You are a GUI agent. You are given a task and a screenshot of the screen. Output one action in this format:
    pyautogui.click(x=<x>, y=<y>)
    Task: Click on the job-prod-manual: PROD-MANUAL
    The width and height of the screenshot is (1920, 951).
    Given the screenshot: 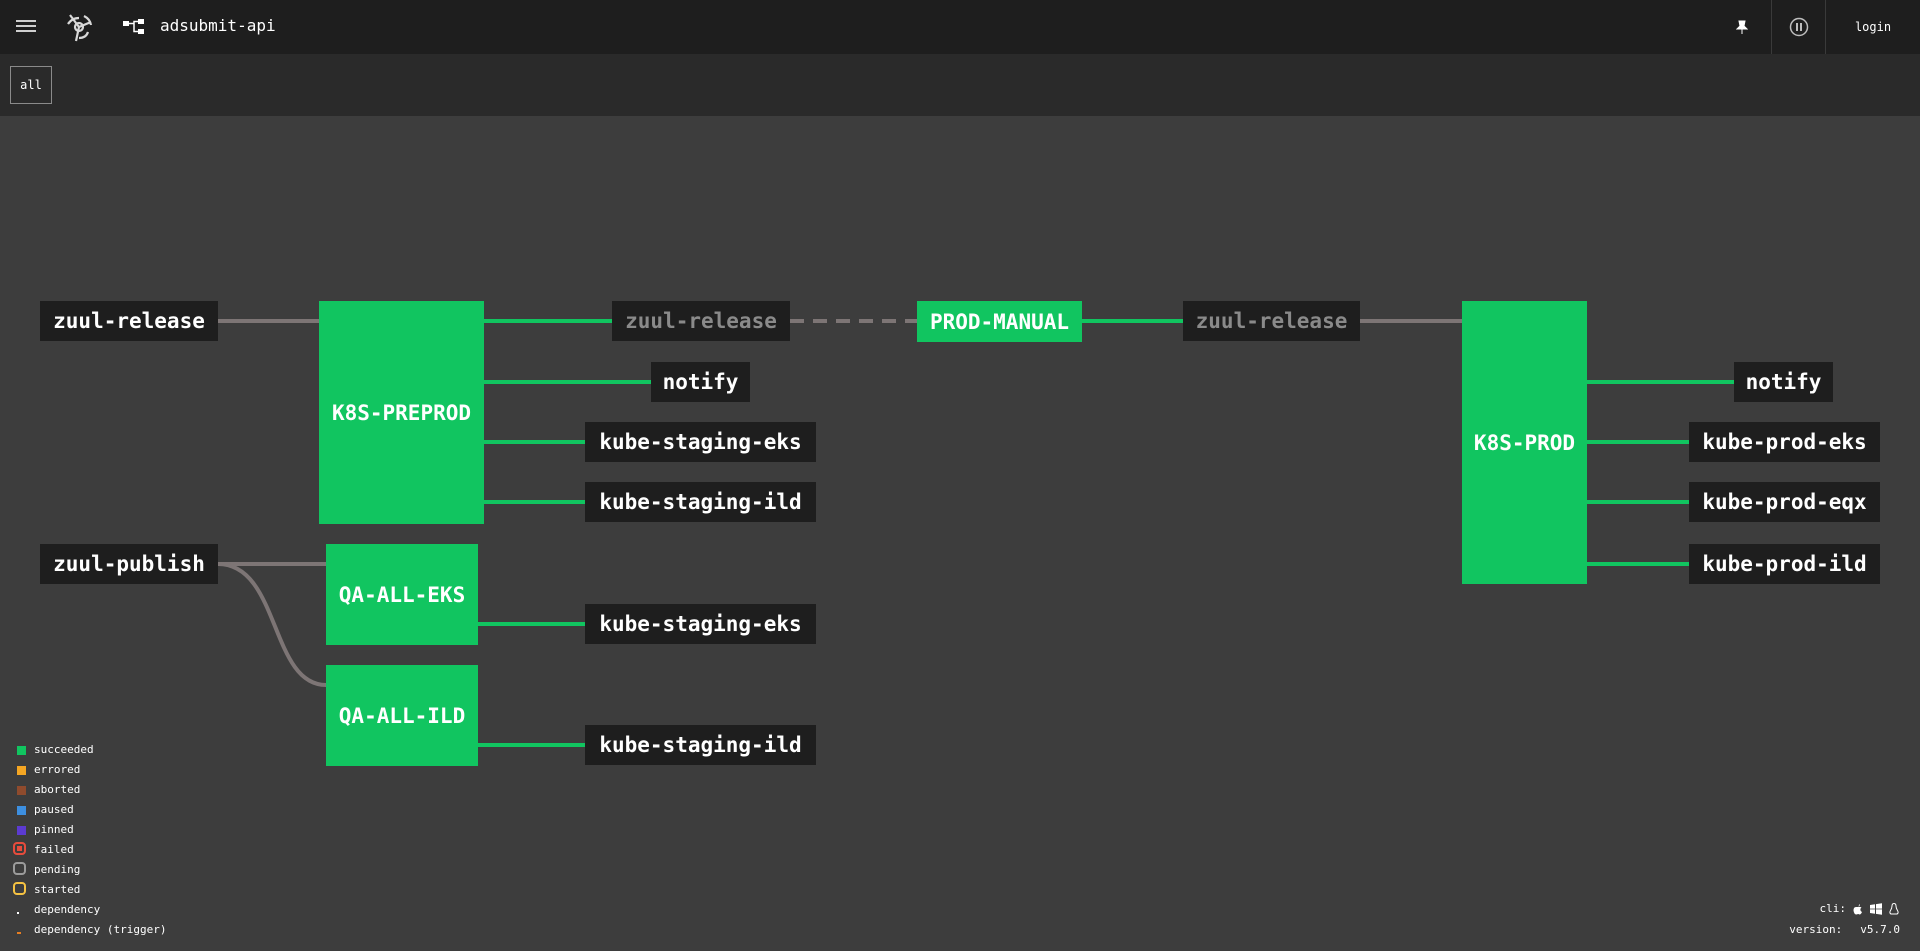 What is the action you would take?
    pyautogui.click(x=999, y=321)
    